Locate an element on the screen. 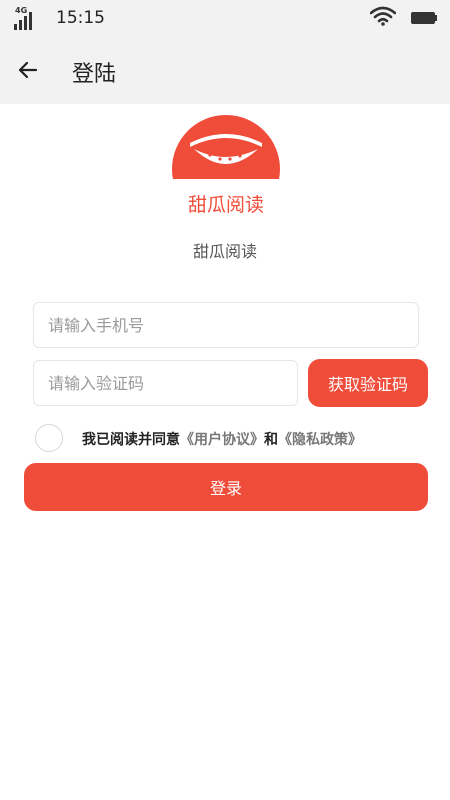 The height and width of the screenshot is (800, 450). logo-text: 甜瓜阅读 is located at coordinates (226, 205).